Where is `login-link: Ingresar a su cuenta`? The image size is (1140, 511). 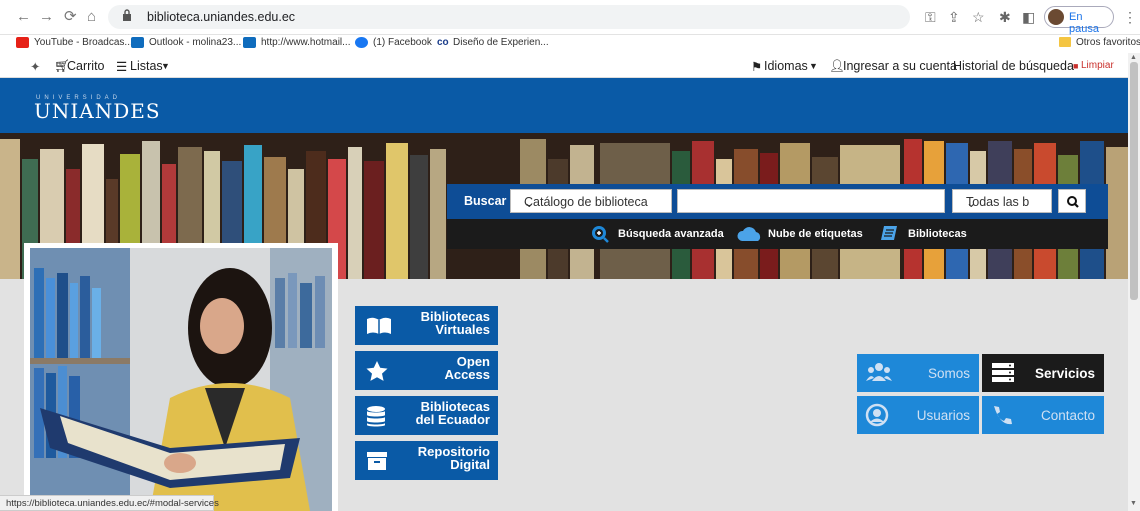
login-link: Ingresar a su cuenta is located at coordinates (900, 66).